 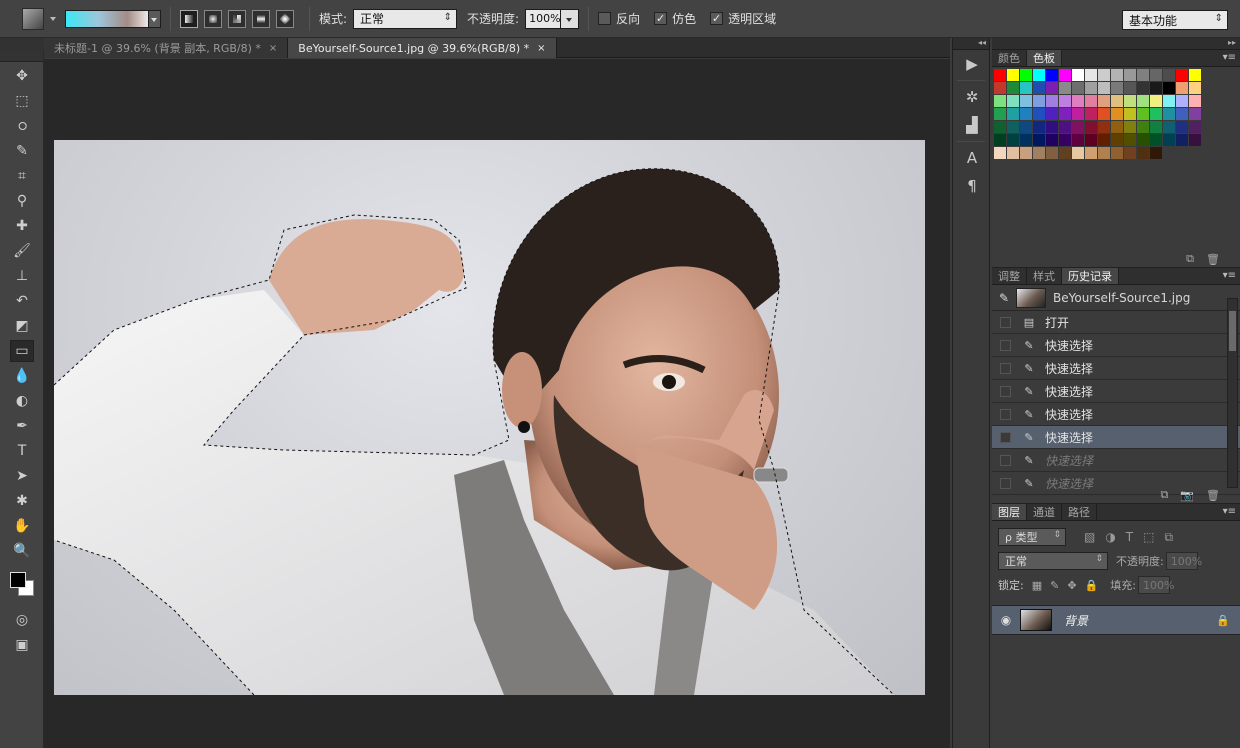 What do you see at coordinates (972, 97) in the screenshot?
I see `brush-presets-icon: ✲` at bounding box center [972, 97].